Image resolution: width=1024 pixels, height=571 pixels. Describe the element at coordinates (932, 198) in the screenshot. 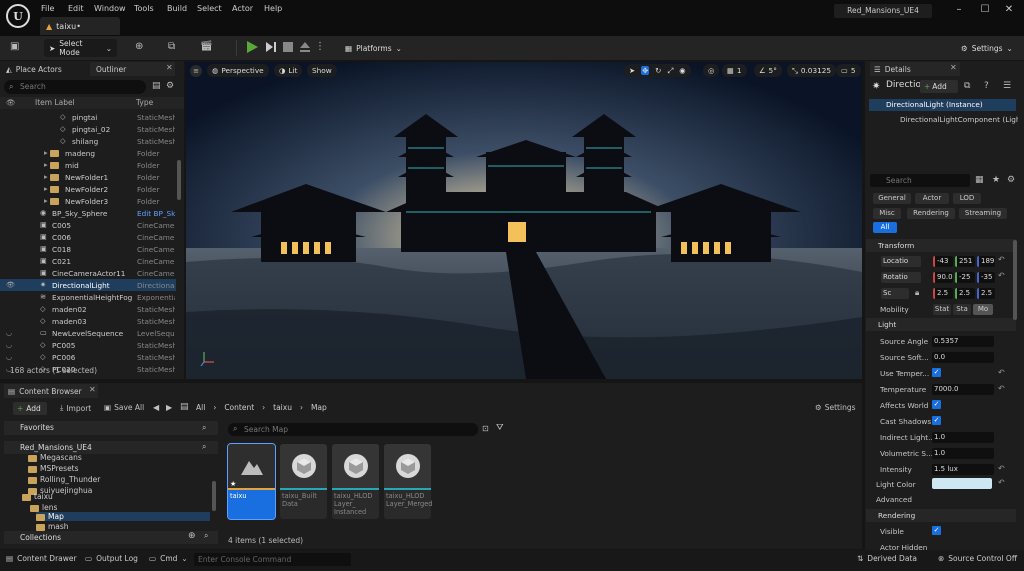

I see `filter-actor: Actor` at that location.